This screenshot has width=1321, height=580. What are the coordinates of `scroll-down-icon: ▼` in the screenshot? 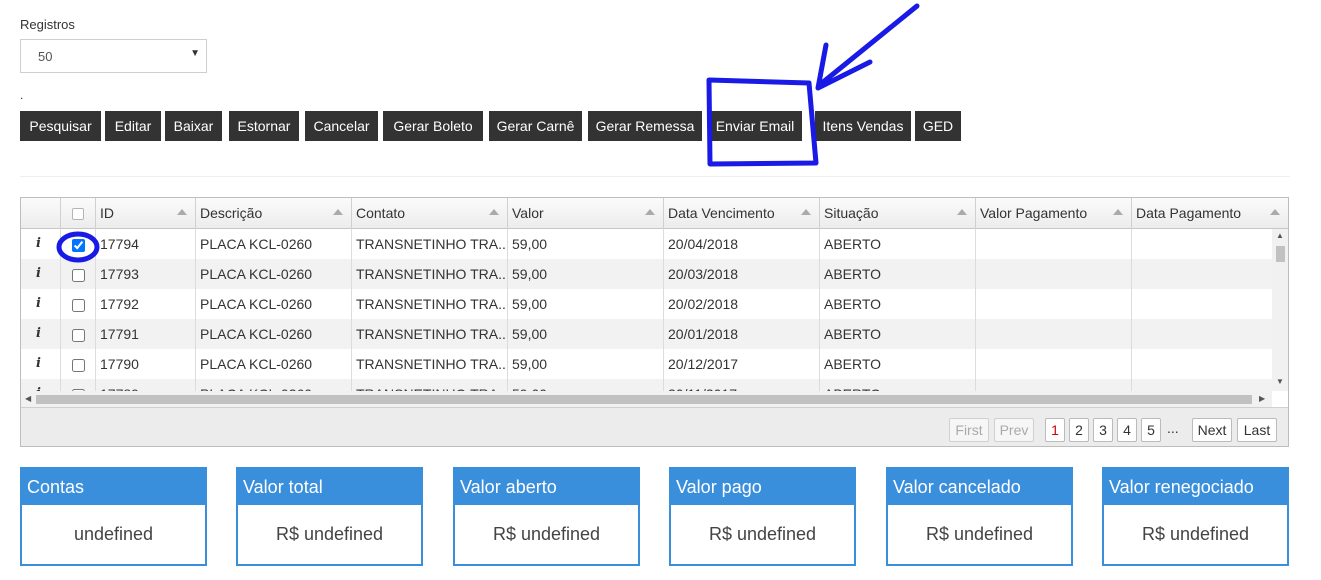 It's located at (1280, 381).